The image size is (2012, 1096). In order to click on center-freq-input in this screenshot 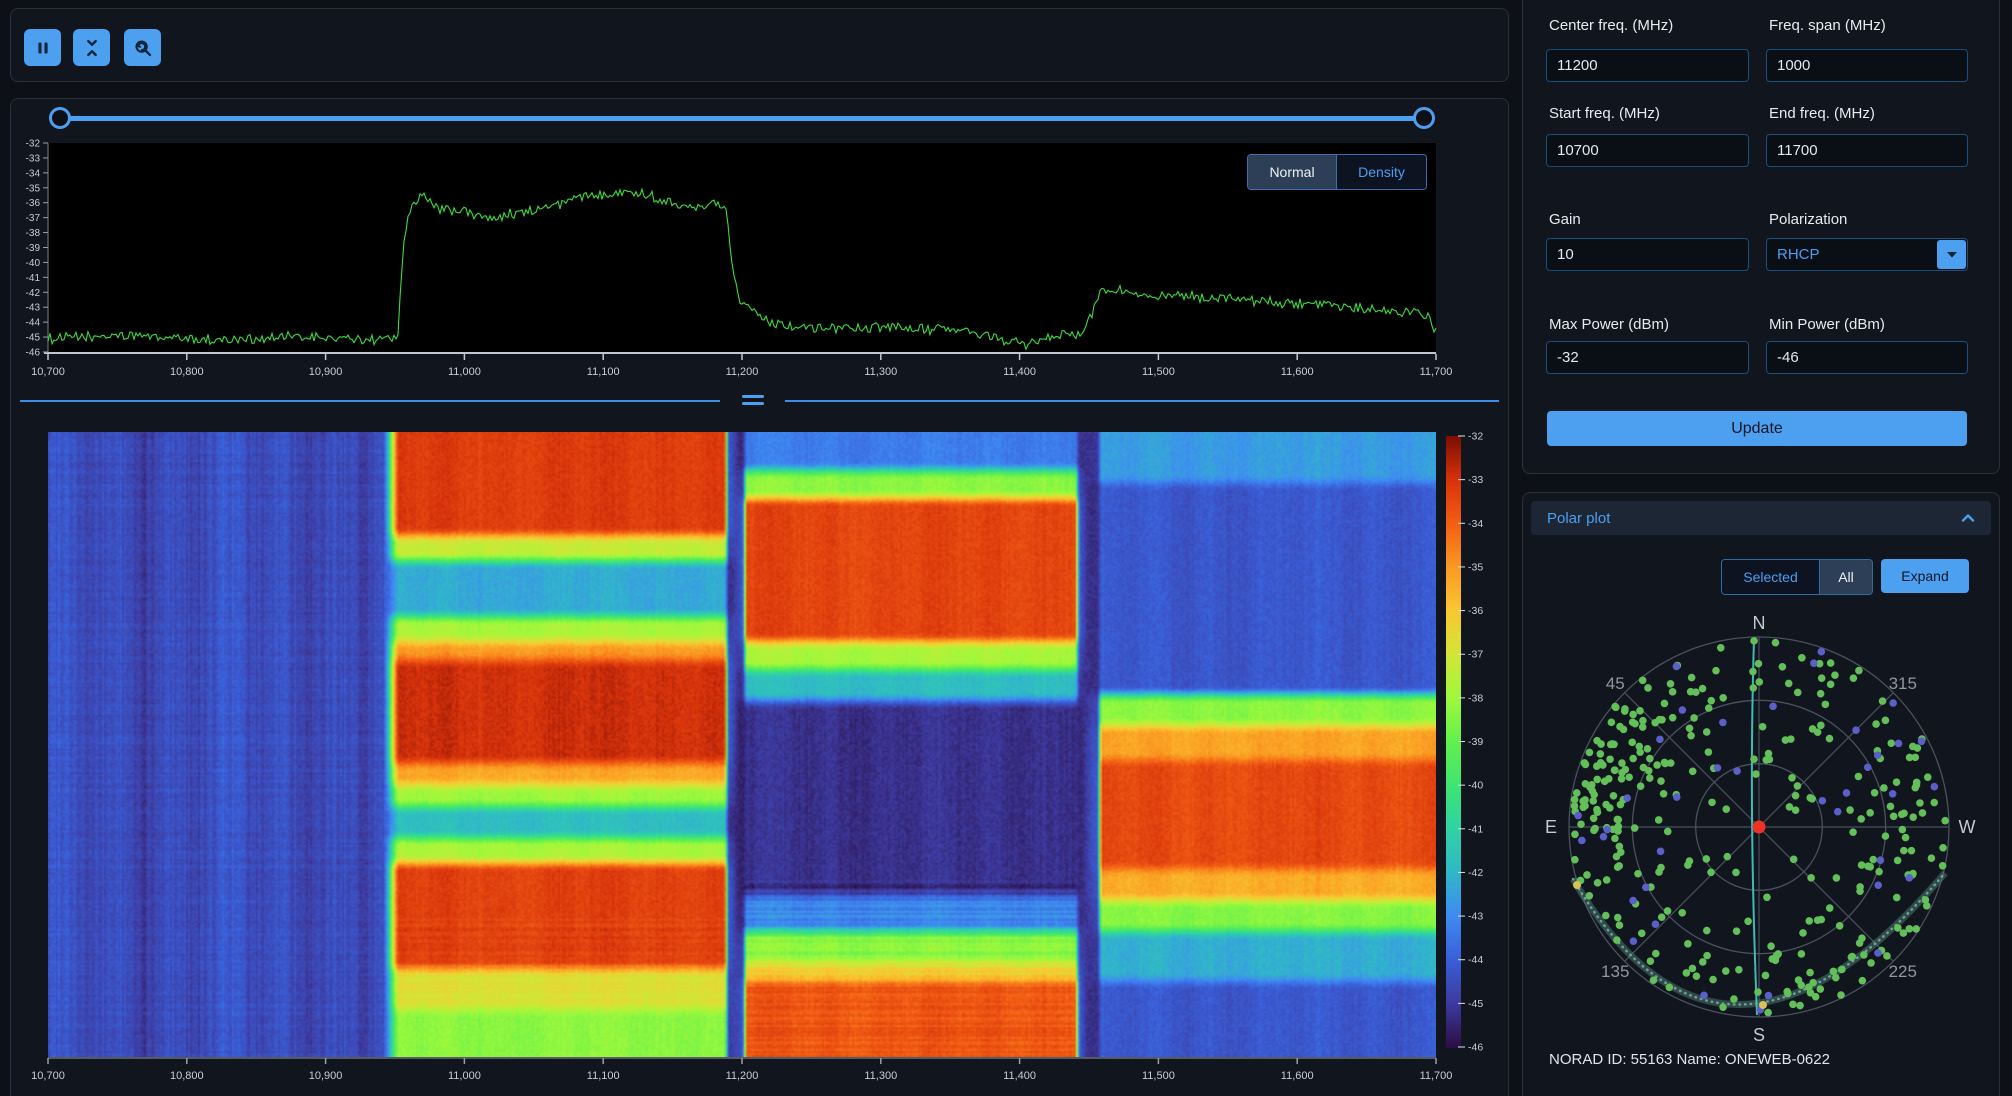, I will do `click(1647, 65)`.